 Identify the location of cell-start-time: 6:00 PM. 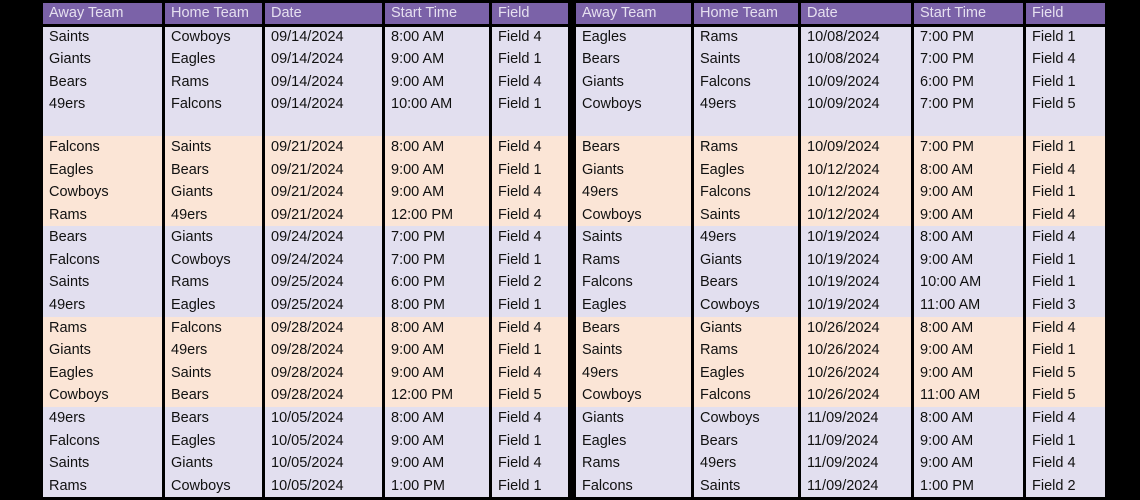
(436, 283).